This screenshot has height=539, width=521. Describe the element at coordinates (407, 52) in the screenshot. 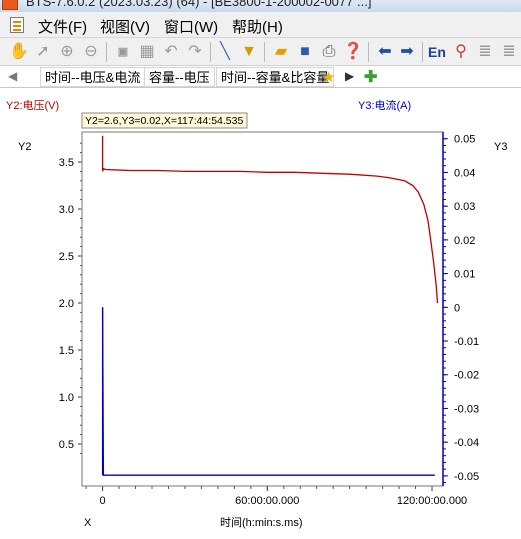

I see `forward-icon: ➡` at that location.